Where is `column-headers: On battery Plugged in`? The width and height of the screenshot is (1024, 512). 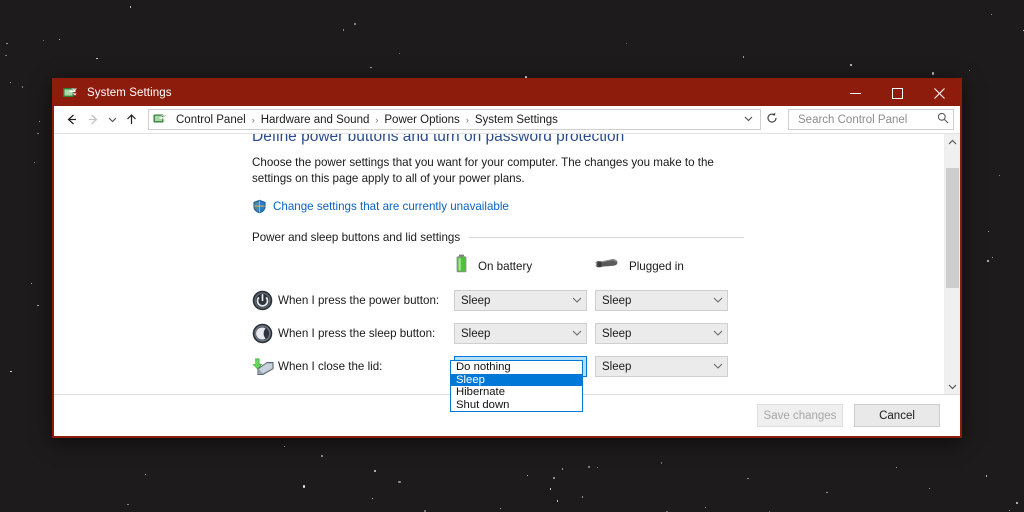
column-headers: On battery Plugged in is located at coordinates (498, 266).